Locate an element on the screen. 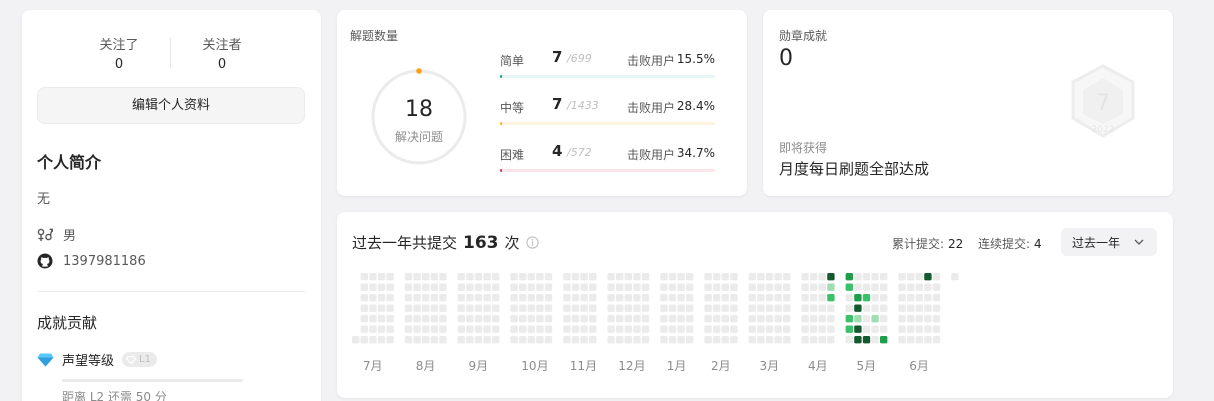  edit-profile-button: 编辑个人资料 is located at coordinates (171, 105).